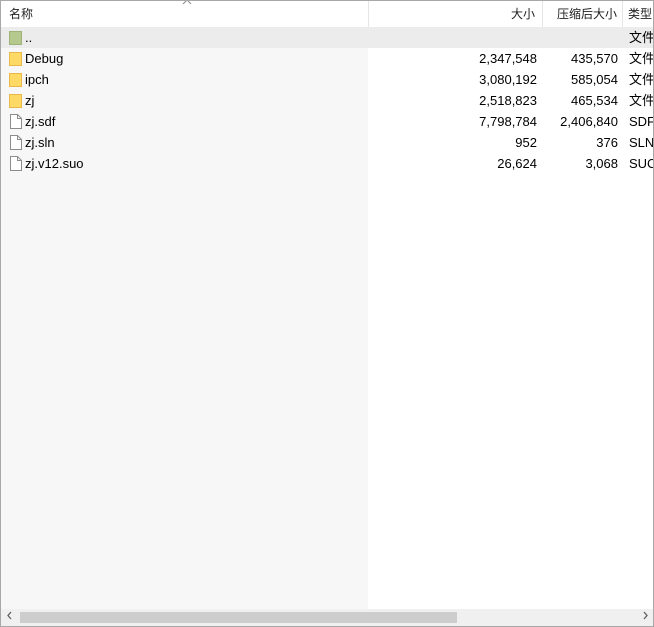 This screenshot has height=627, width=654. Describe the element at coordinates (641, 163) in the screenshot. I see `row-type: SUC` at that location.